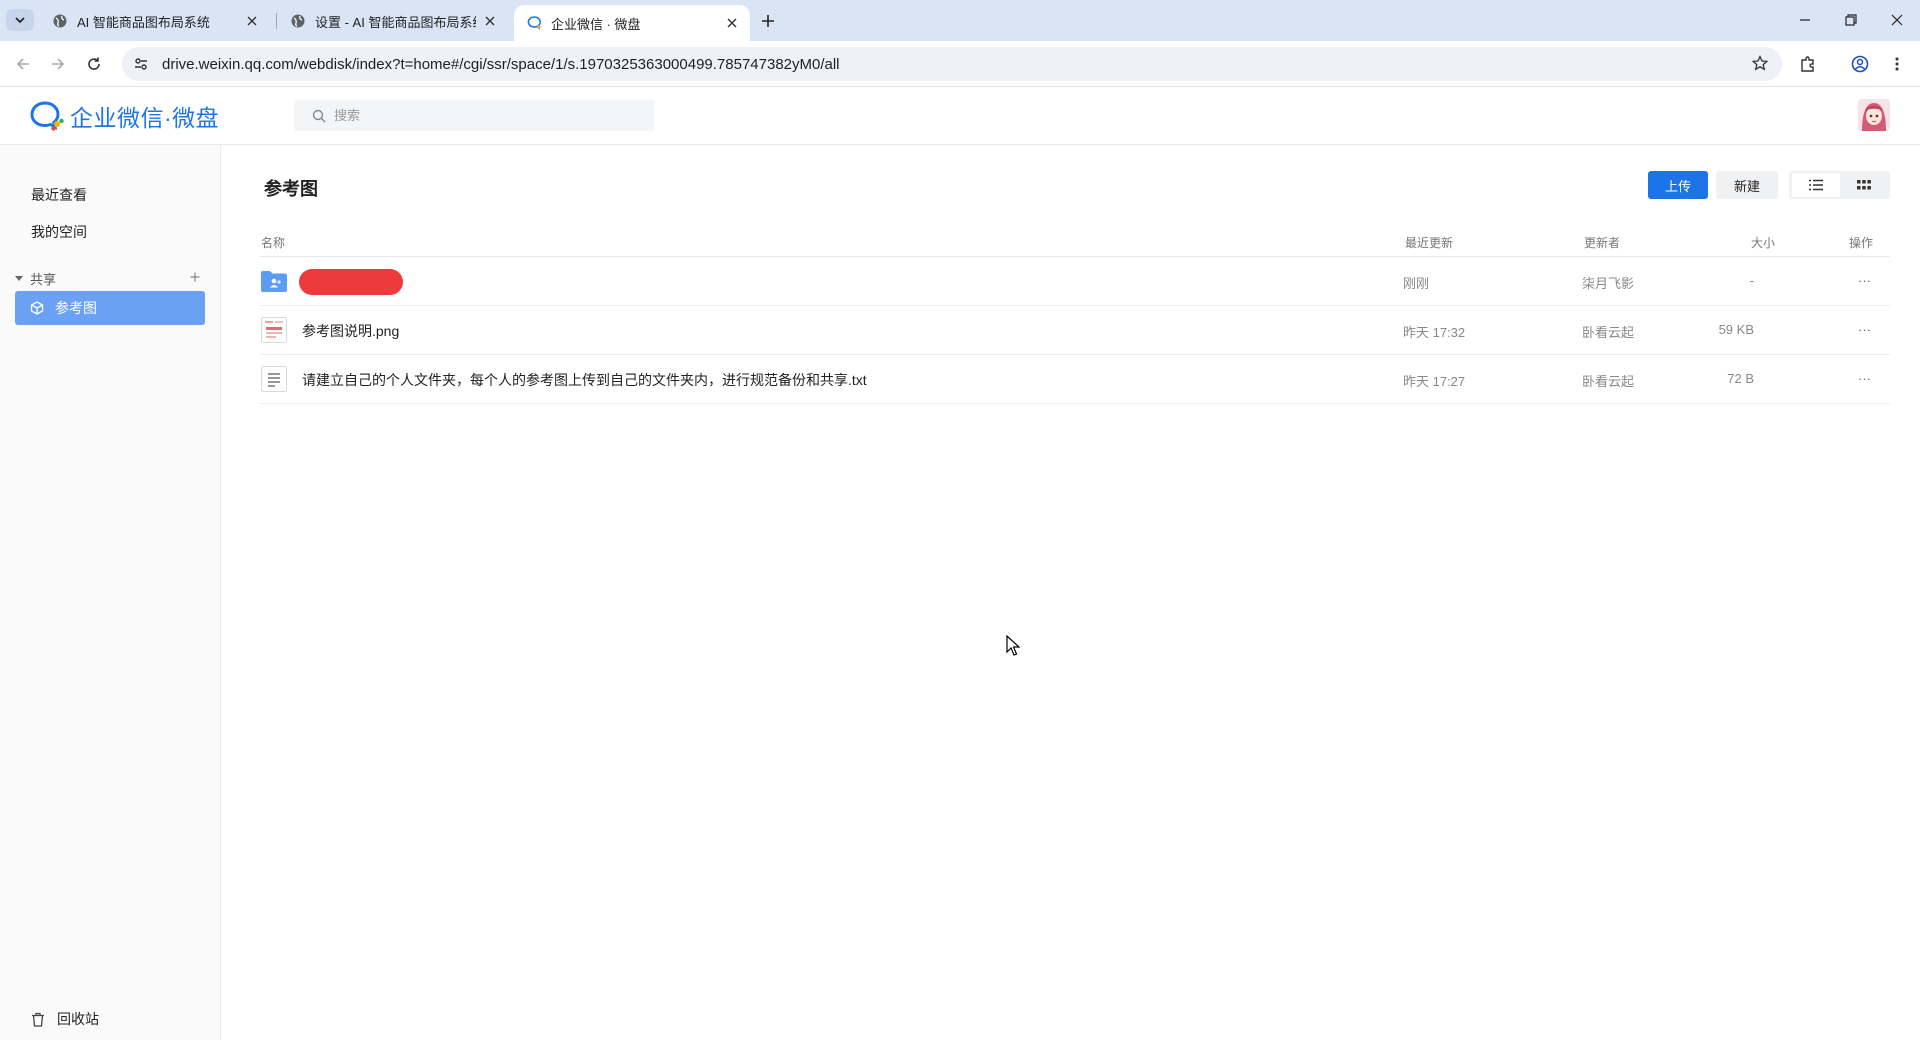 Image resolution: width=1920 pixels, height=1040 pixels. Describe the element at coordinates (596, 24) in the screenshot. I see `tab-title: 企业微信 · 微盘` at that location.